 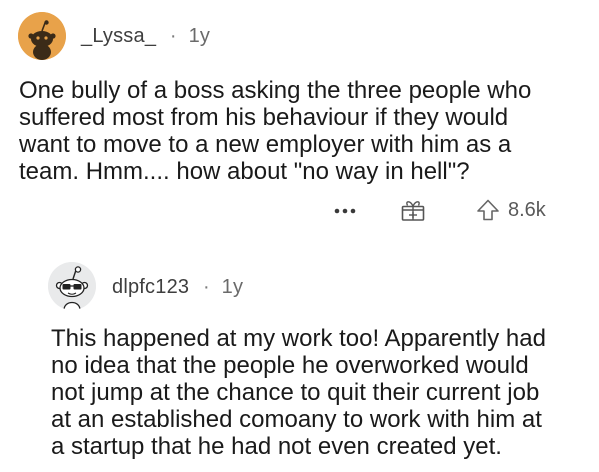 I want to click on snoo-avatar-glasses-icon, so click(x=72, y=286).